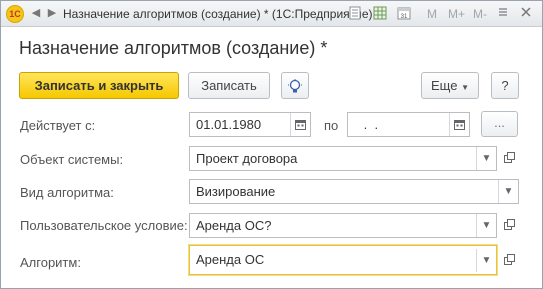 The height and width of the screenshot is (289, 543). What do you see at coordinates (247, 158) in the screenshot?
I see `system-object-value: Проект договора` at bounding box center [247, 158].